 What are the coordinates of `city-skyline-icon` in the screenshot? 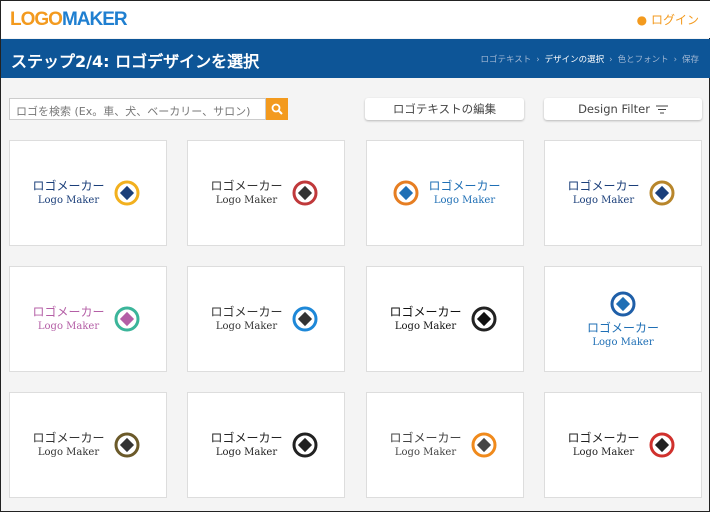 It's located at (304, 319).